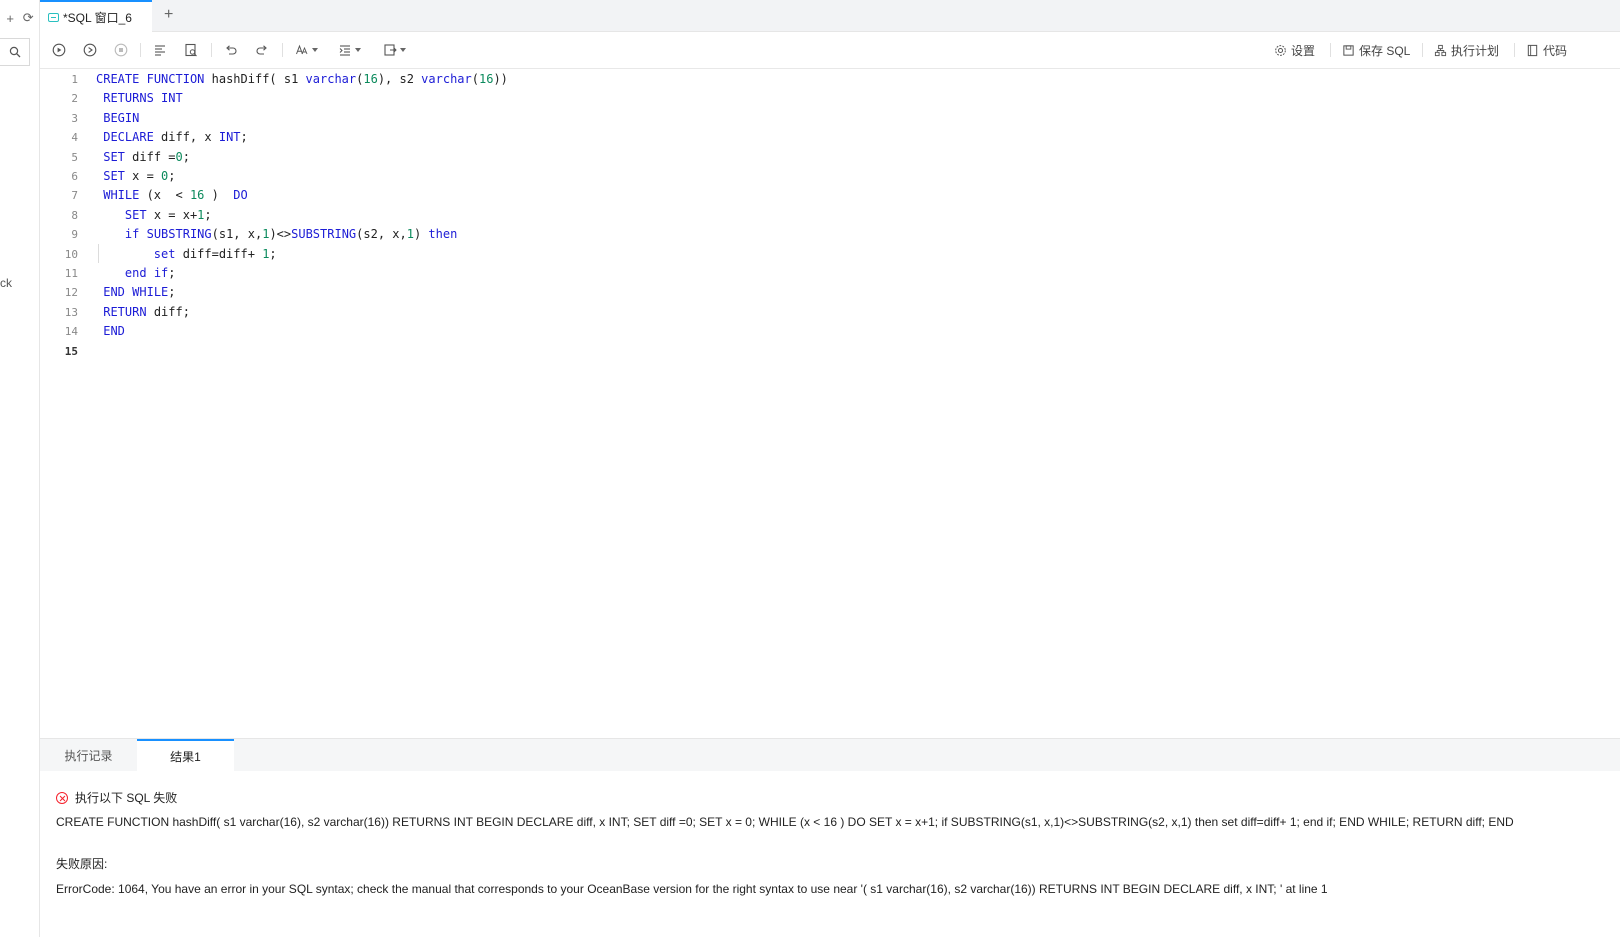  Describe the element at coordinates (830, 137) in the screenshot. I see `editor-line: 4 DECLARE diff, x INT;` at that location.